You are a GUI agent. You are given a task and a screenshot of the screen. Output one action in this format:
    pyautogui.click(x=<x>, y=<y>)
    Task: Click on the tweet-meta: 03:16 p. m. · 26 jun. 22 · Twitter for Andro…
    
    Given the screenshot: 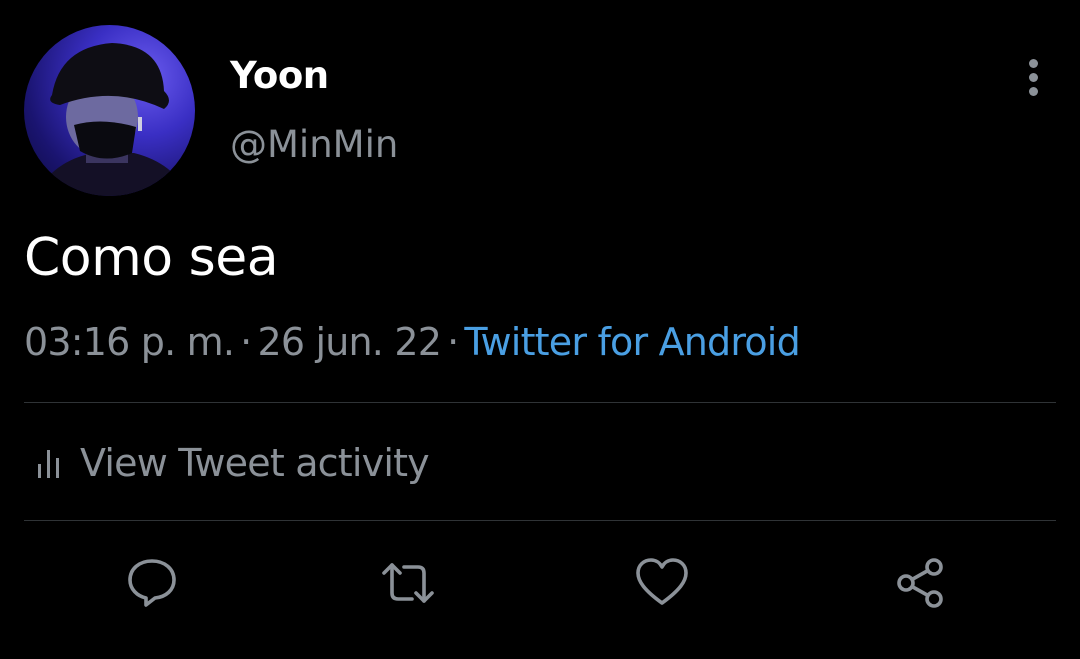 What is the action you would take?
    pyautogui.click(x=412, y=342)
    